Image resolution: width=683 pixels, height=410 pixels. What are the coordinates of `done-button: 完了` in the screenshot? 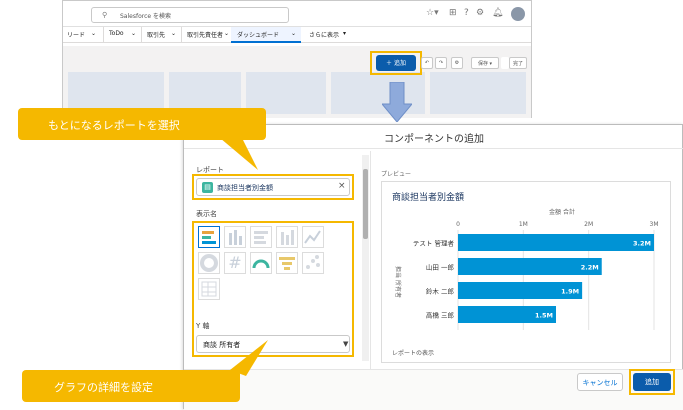 It's located at (518, 63).